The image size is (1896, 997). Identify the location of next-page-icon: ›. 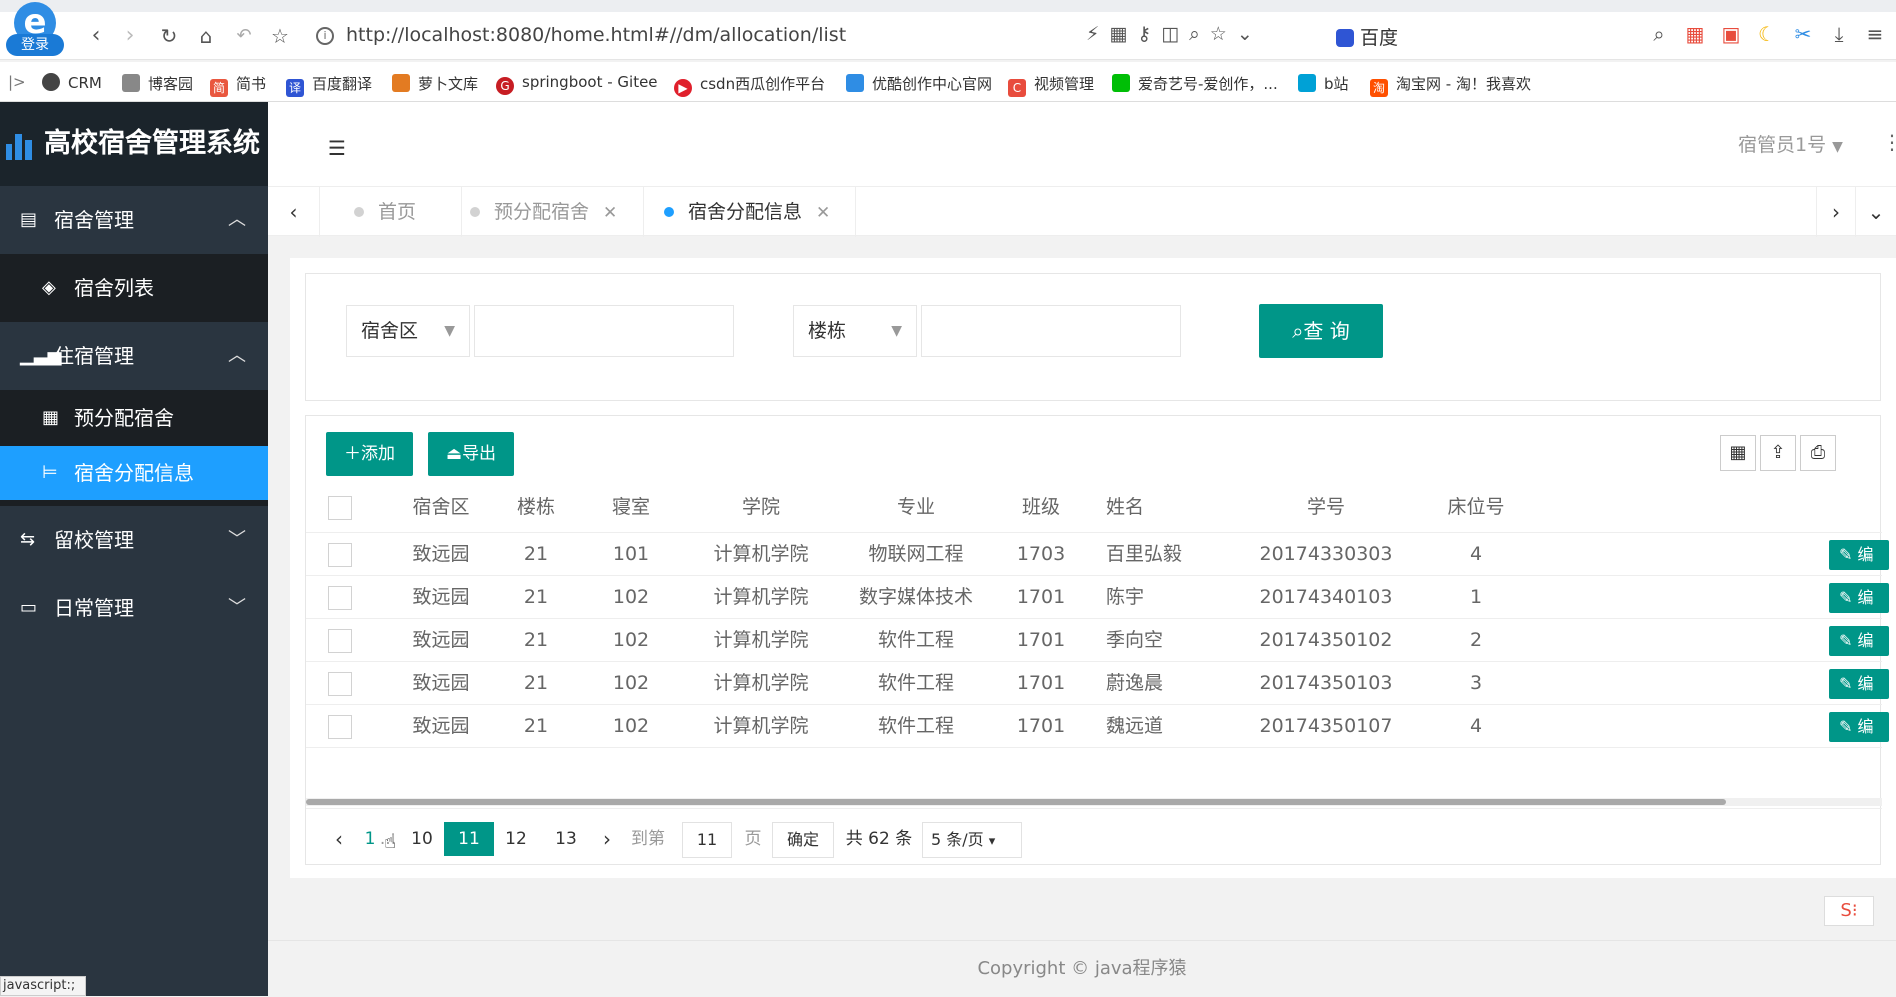
(607, 839).